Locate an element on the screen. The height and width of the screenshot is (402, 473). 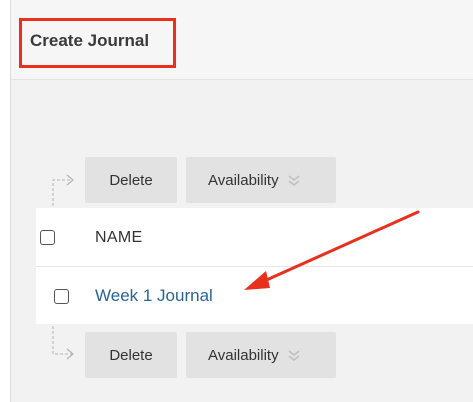
title-highlight-box is located at coordinates (97, 43).